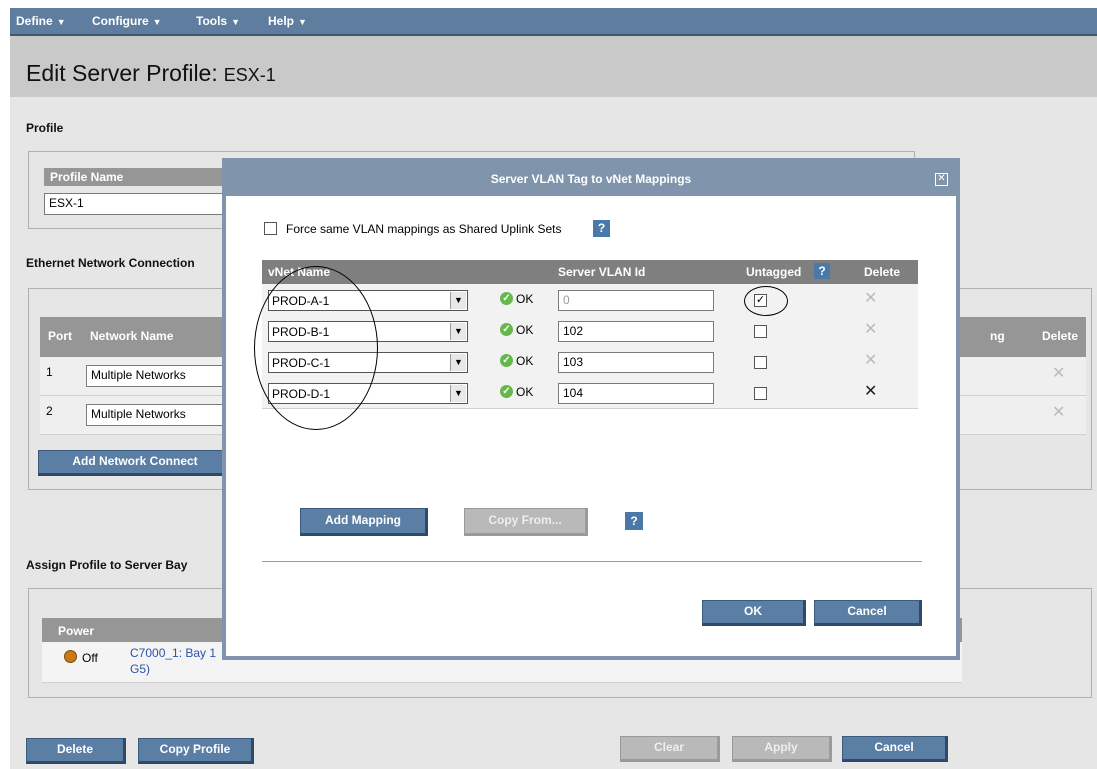  I want to click on profile-name-input: ESX-1, so click(134, 204).